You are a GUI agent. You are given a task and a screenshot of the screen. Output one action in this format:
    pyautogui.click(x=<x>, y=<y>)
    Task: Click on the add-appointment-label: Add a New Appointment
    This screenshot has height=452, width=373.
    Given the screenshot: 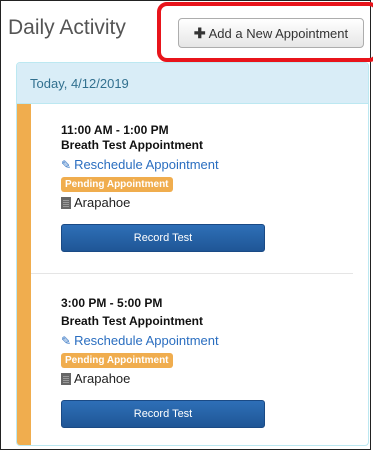 What is the action you would take?
    pyautogui.click(x=278, y=33)
    